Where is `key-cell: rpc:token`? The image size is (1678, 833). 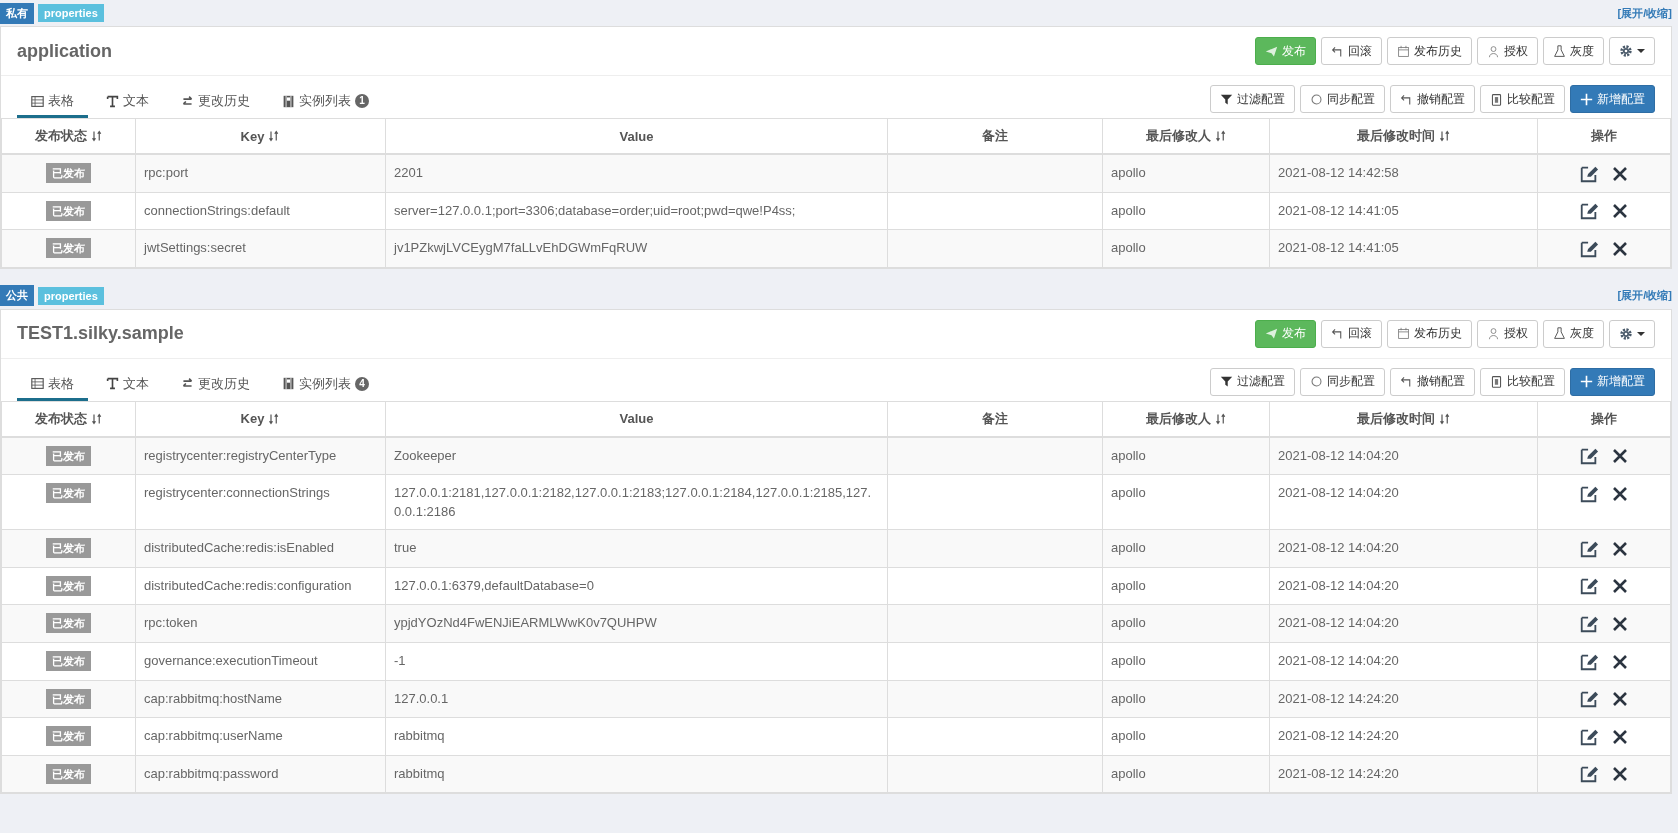 key-cell: rpc:token is located at coordinates (260, 623).